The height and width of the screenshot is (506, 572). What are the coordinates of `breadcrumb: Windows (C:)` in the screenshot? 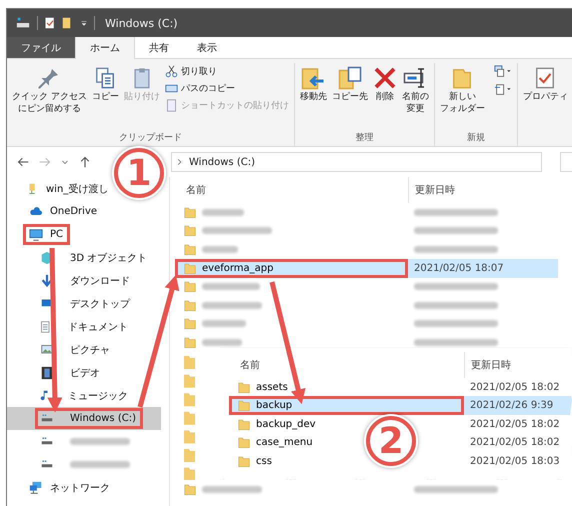 It's located at (222, 162).